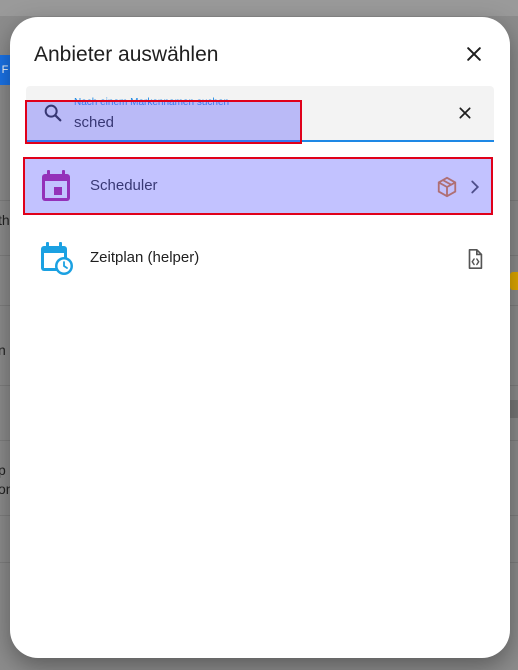 The image size is (518, 670). What do you see at coordinates (56, 185) in the screenshot?
I see `calendar-icon` at bounding box center [56, 185].